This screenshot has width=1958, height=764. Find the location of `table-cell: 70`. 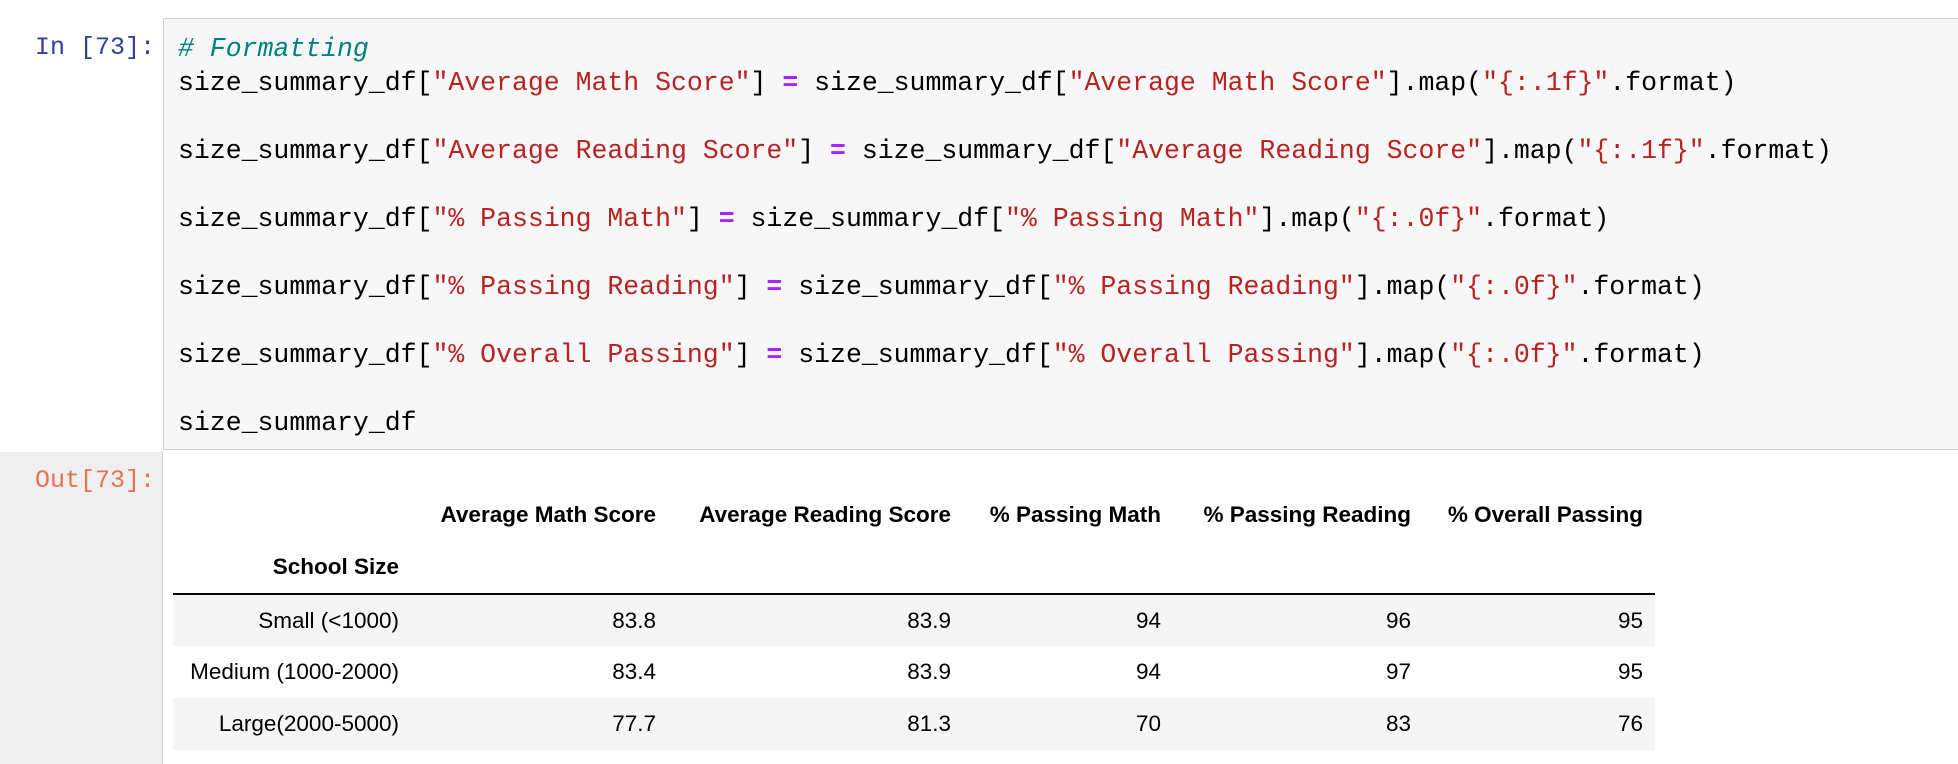

table-cell: 70 is located at coordinates (1148, 723).